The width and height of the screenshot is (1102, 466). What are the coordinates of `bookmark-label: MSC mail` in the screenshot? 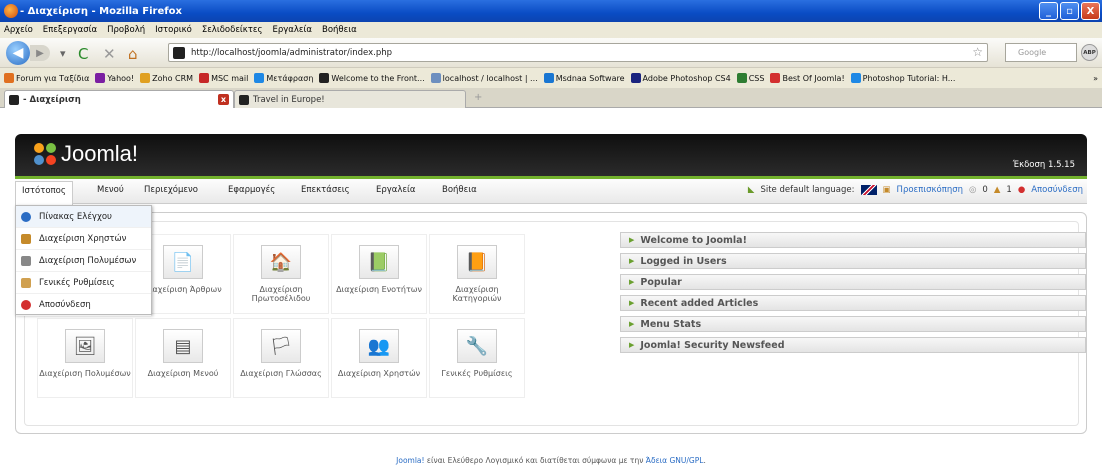 It's located at (230, 78).